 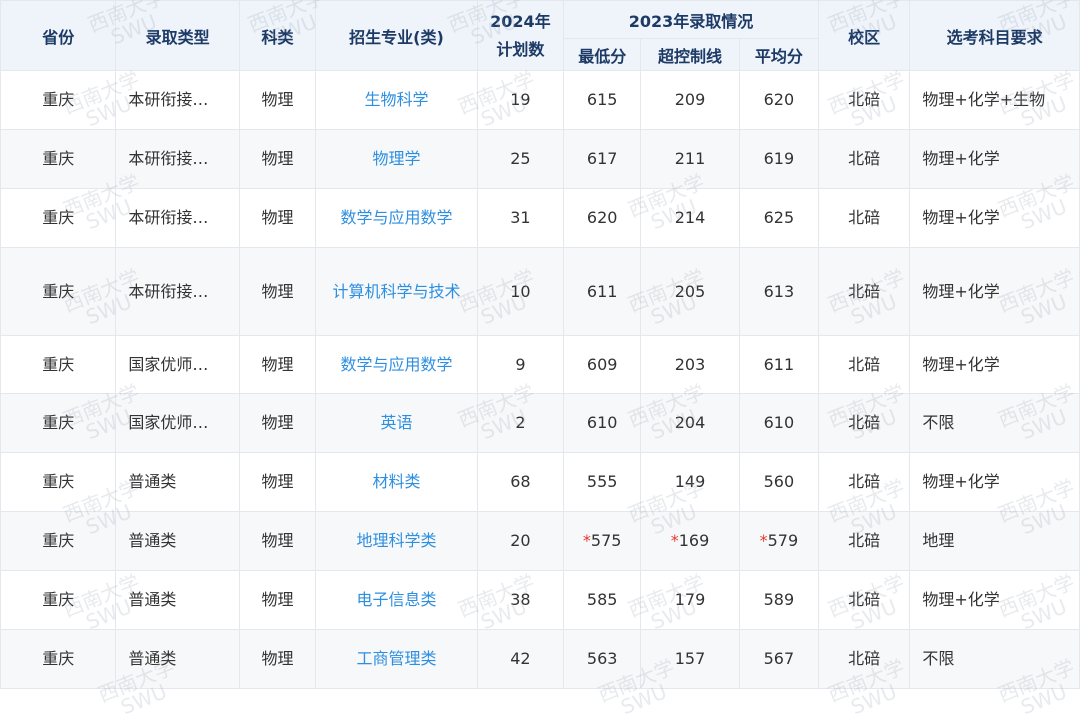 I want to click on col-header-subject-type: 科类, so click(x=277, y=35).